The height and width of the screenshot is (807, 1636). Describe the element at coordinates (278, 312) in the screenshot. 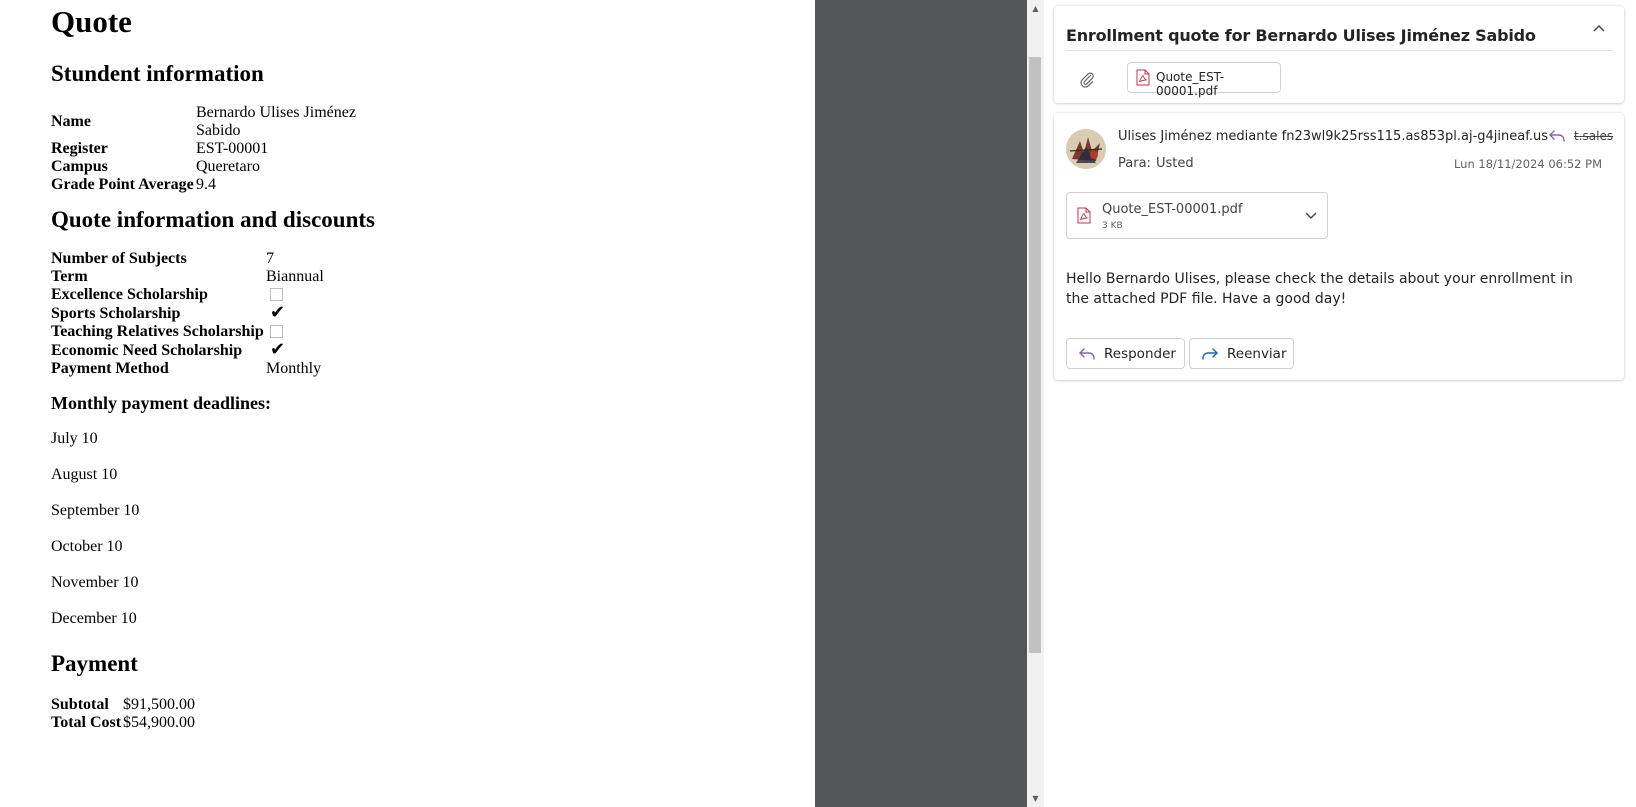

I see `sports-checkmark-icon: ✔` at that location.